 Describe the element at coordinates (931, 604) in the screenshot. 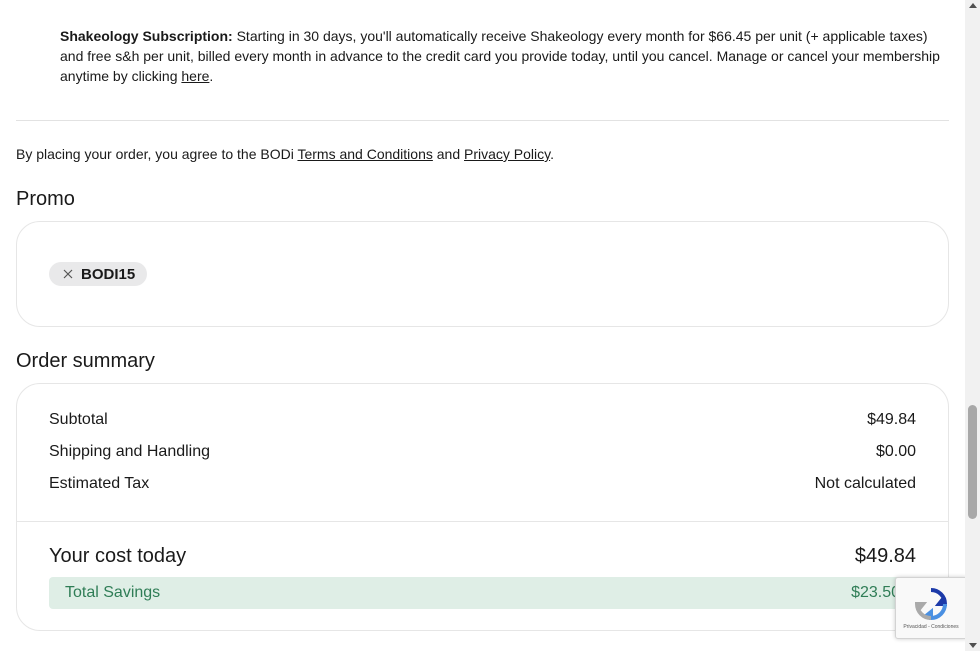

I see `recaptcha-icon` at that location.